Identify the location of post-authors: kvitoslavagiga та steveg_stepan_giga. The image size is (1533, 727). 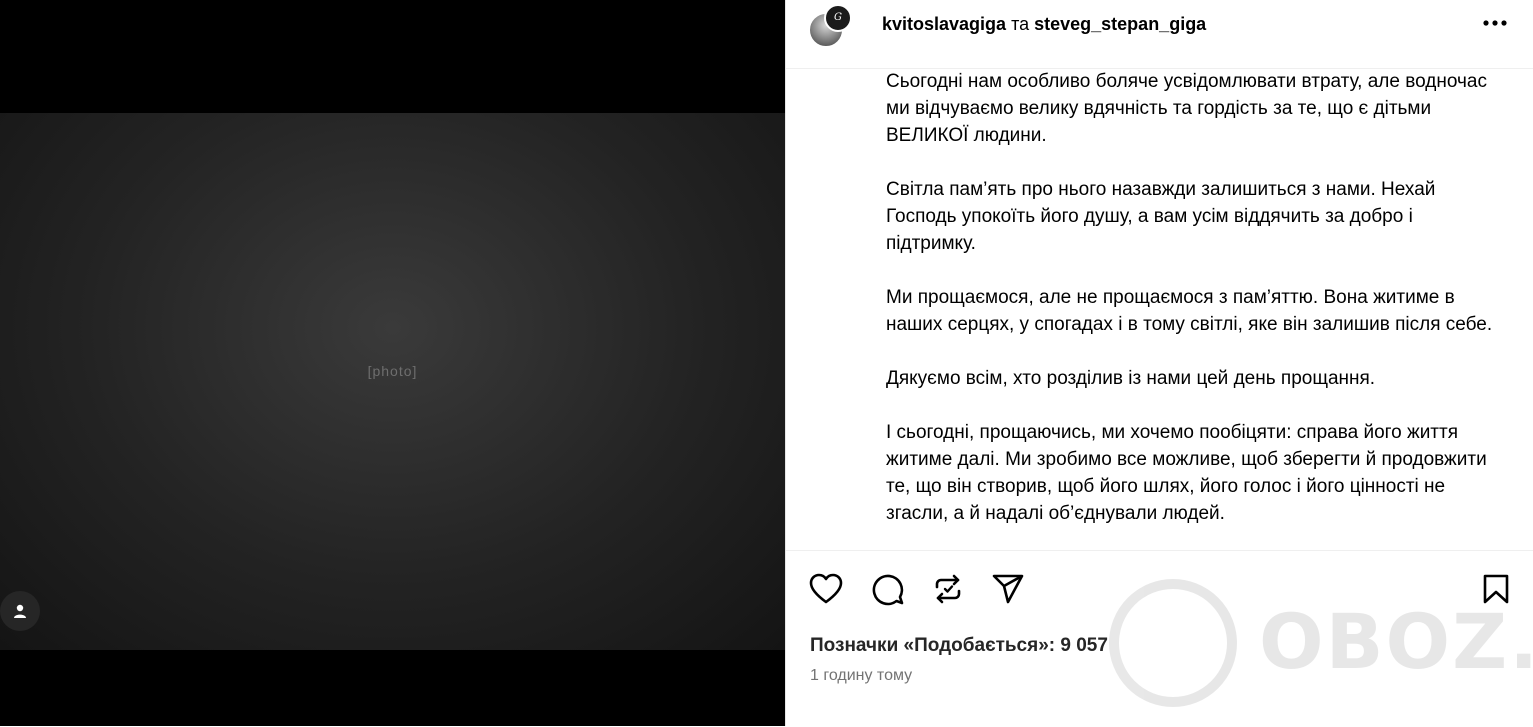
(1044, 24).